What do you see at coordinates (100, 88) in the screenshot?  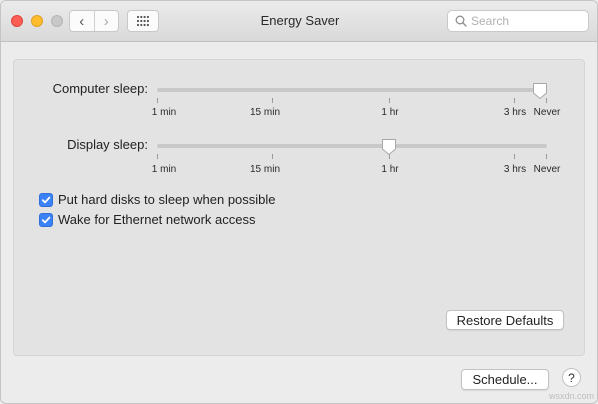 I see `computer-sleep-label: Computer sleep:` at bounding box center [100, 88].